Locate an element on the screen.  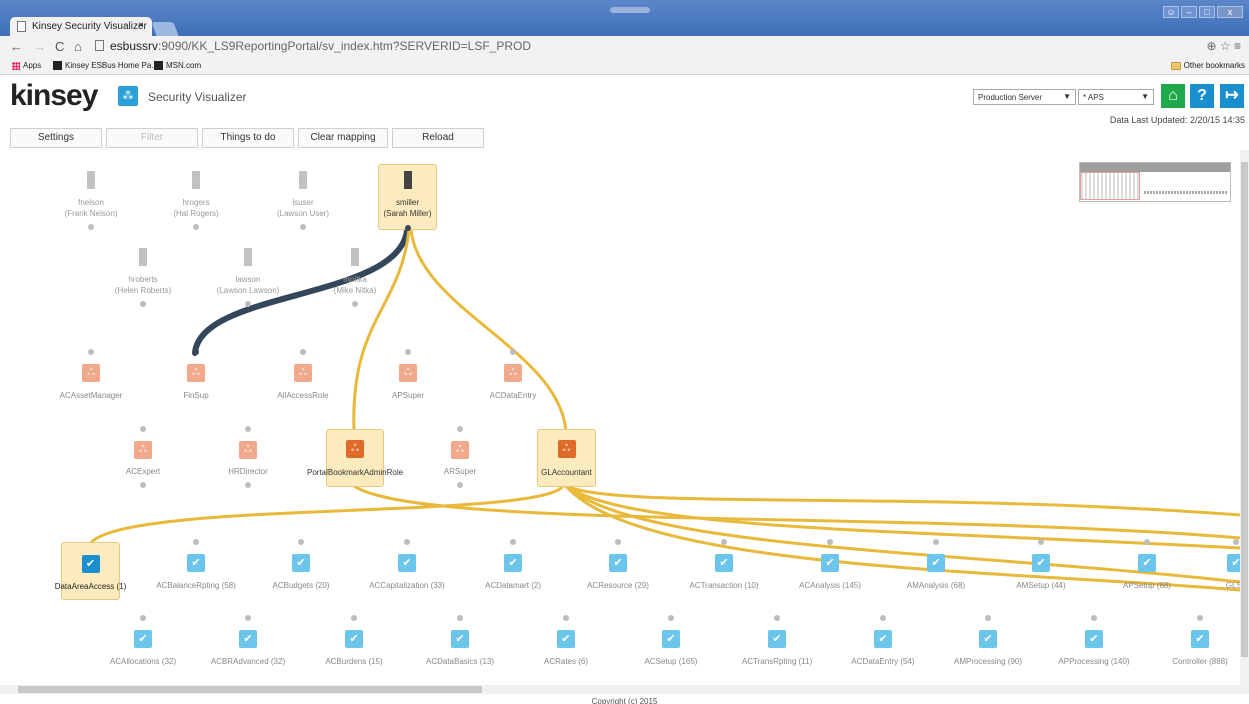
user-node-lawson: lawson (Lawson Lawson) is located at coordinates (248, 276).